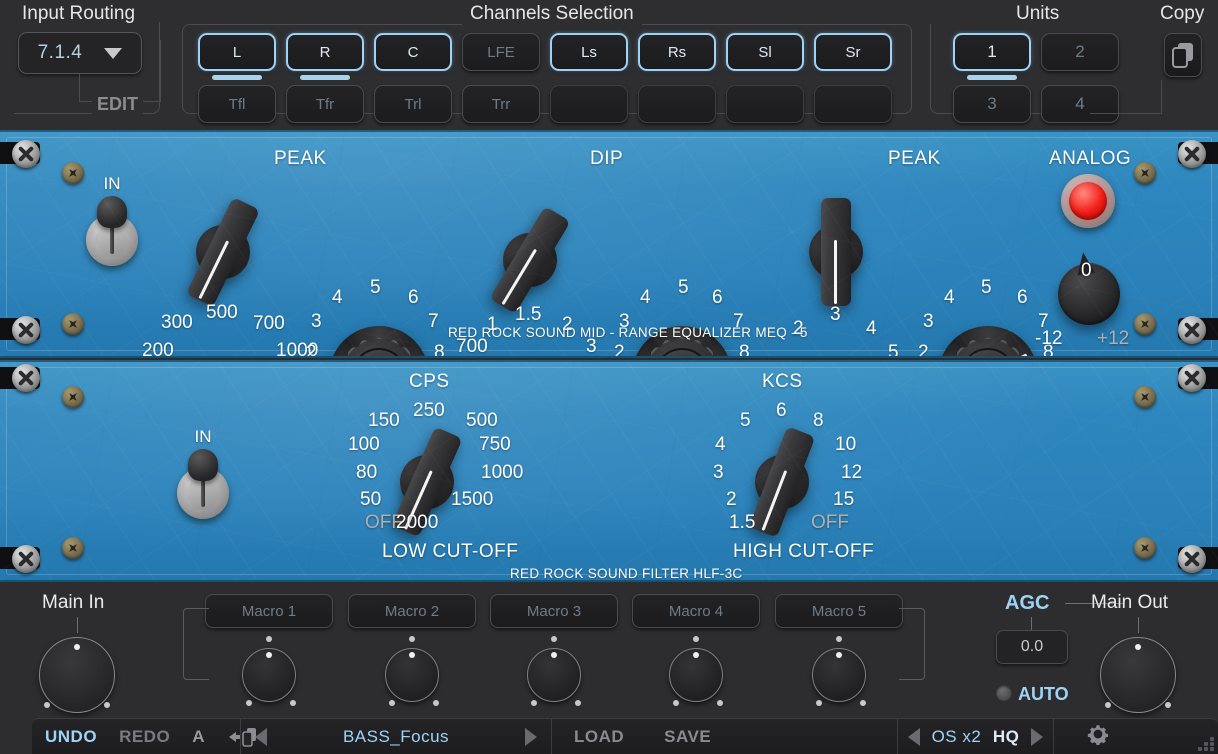  What do you see at coordinates (1130, 602) in the screenshot?
I see `main-out-label: Main Out` at bounding box center [1130, 602].